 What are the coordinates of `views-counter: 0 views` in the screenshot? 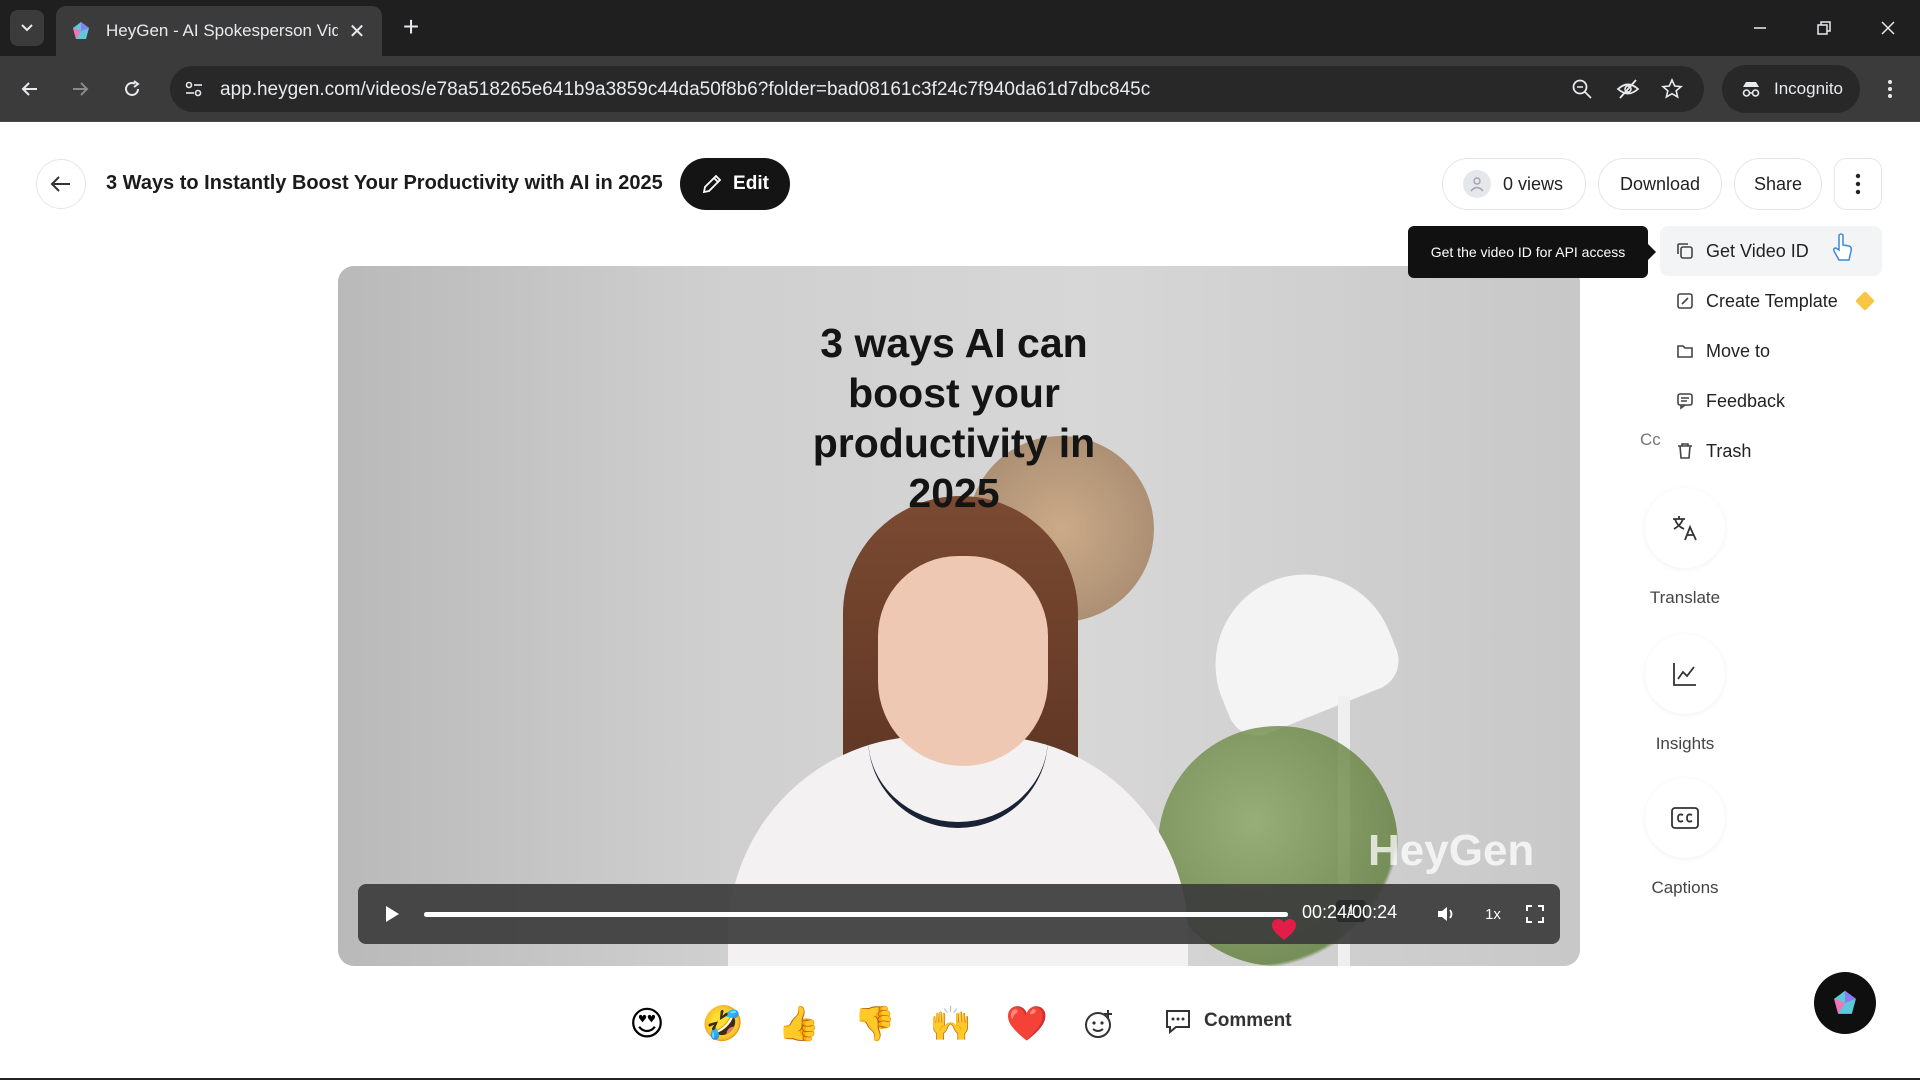 It's located at (1514, 184).